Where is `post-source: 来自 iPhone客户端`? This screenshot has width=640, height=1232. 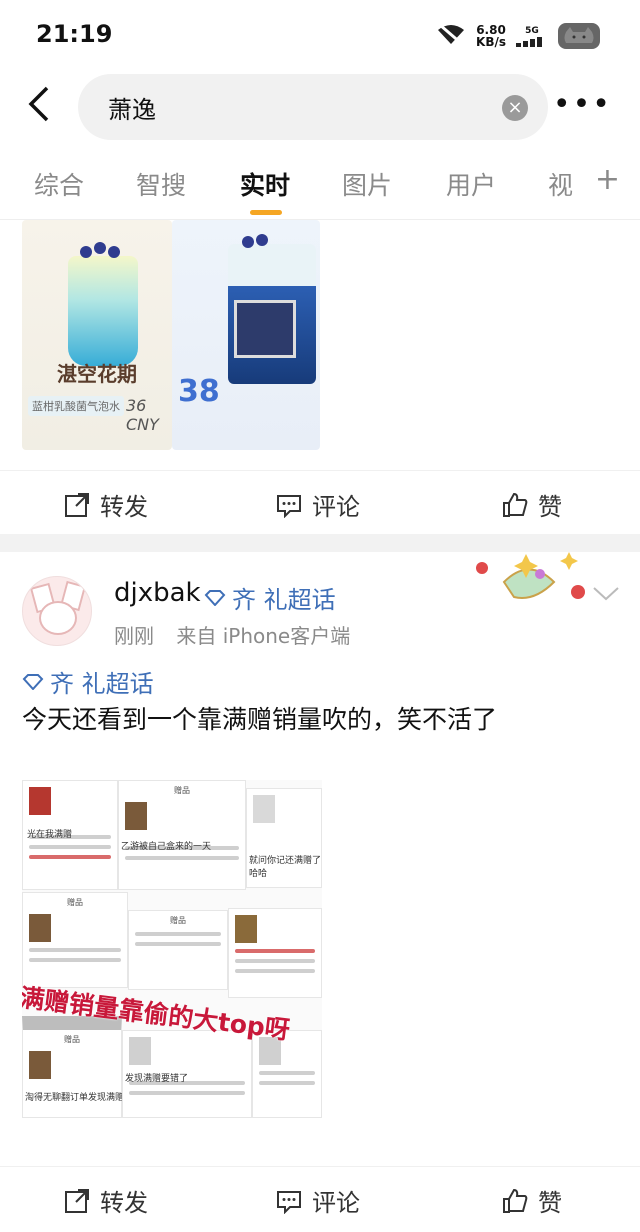 post-source: 来自 iPhone客户端 is located at coordinates (263, 636).